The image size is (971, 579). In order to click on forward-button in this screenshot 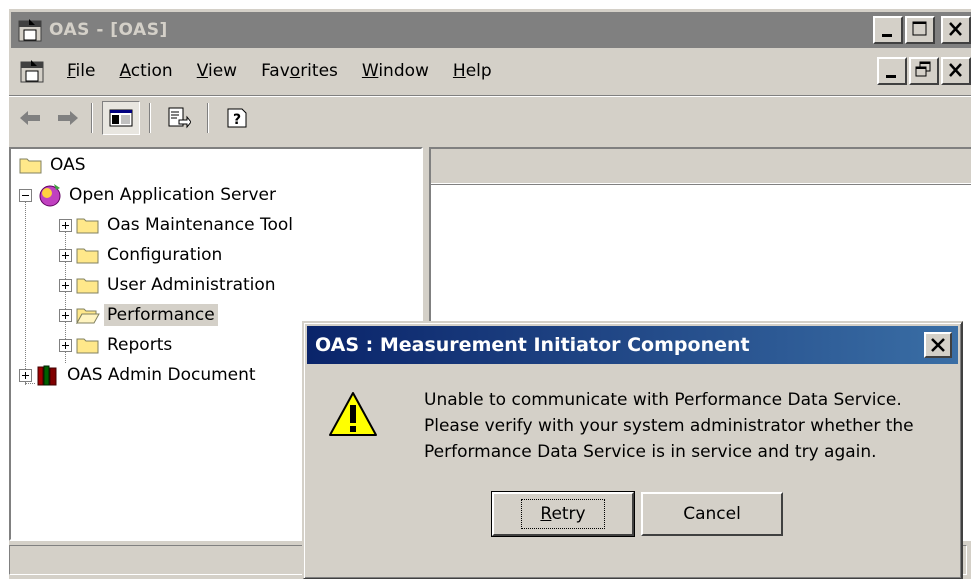, I will do `click(68, 118)`.